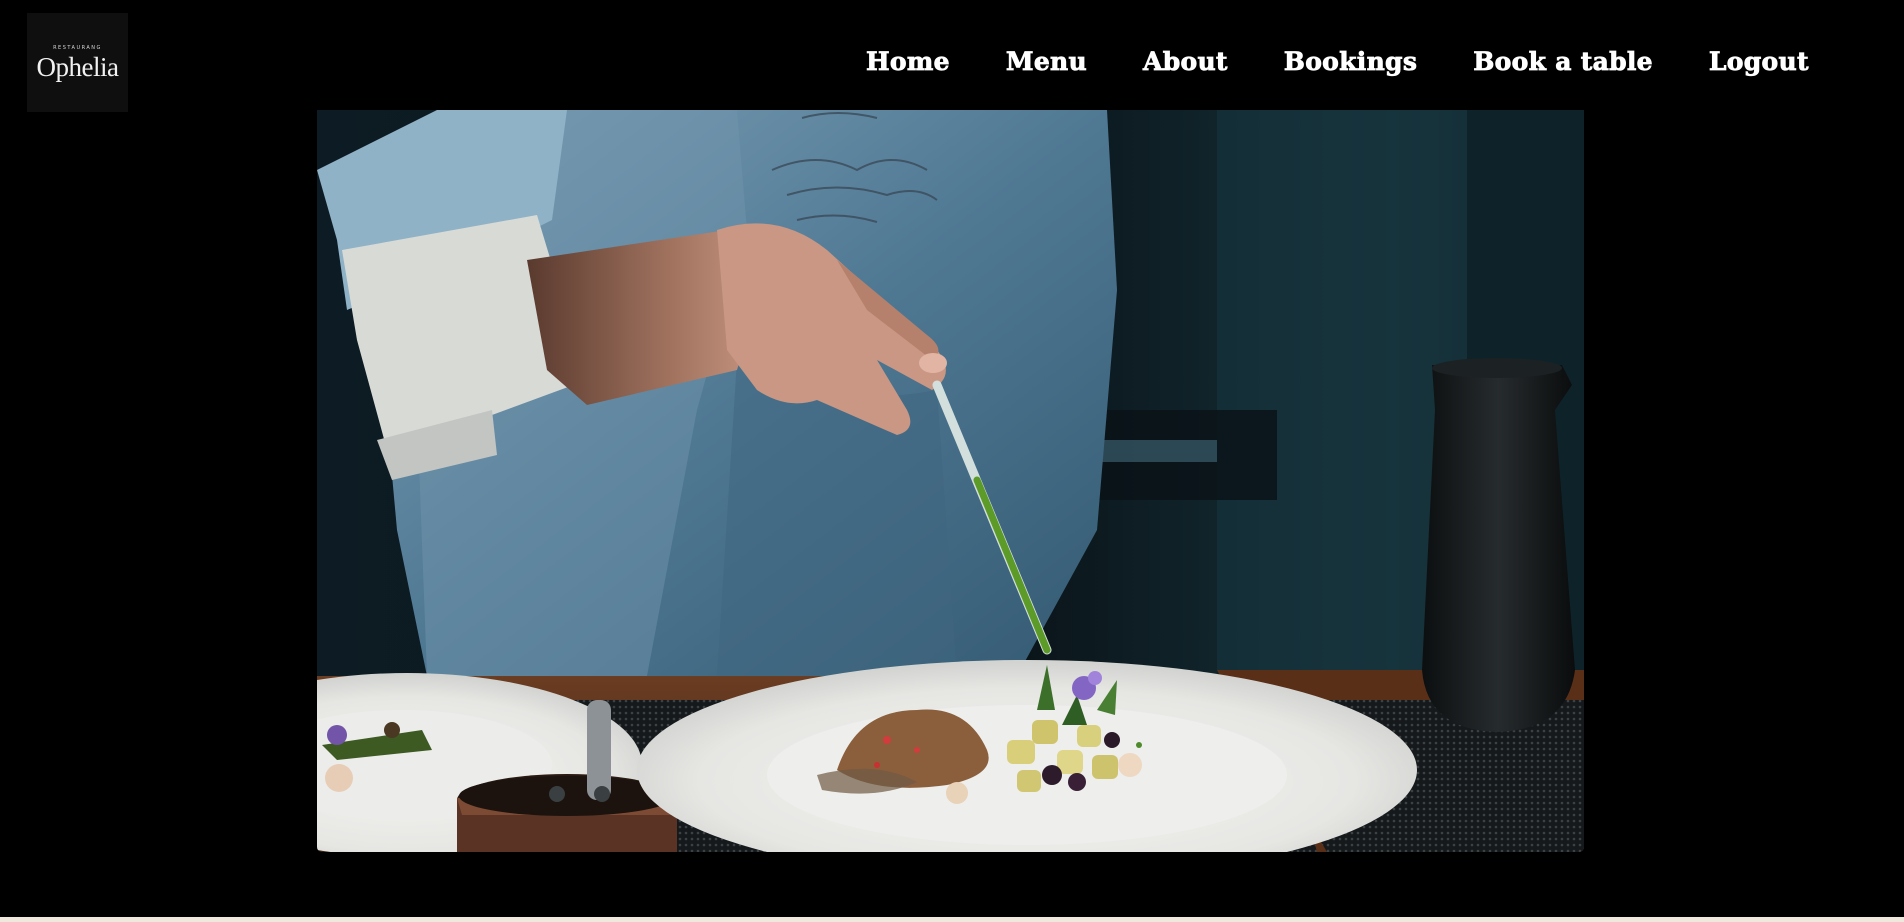  I want to click on nav-logout-link: Logout, so click(1758, 62).